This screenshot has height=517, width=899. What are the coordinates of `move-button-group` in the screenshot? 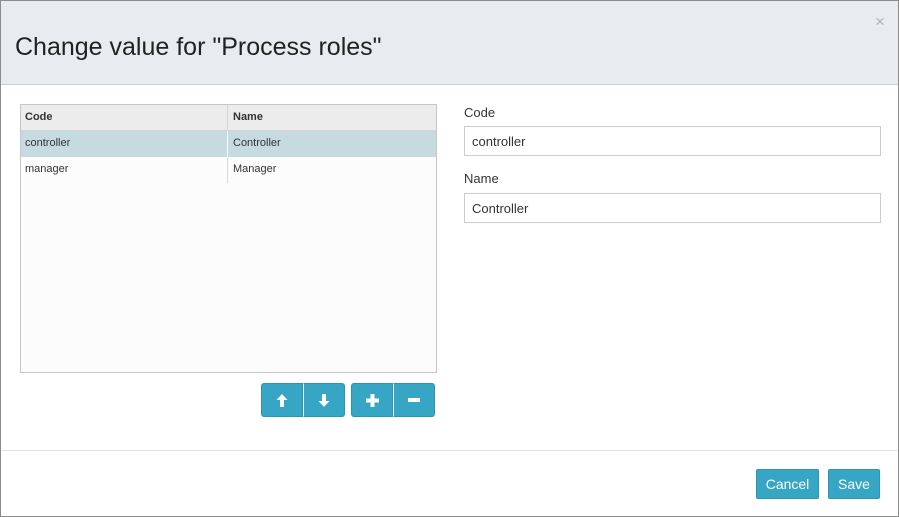 It's located at (303, 400).